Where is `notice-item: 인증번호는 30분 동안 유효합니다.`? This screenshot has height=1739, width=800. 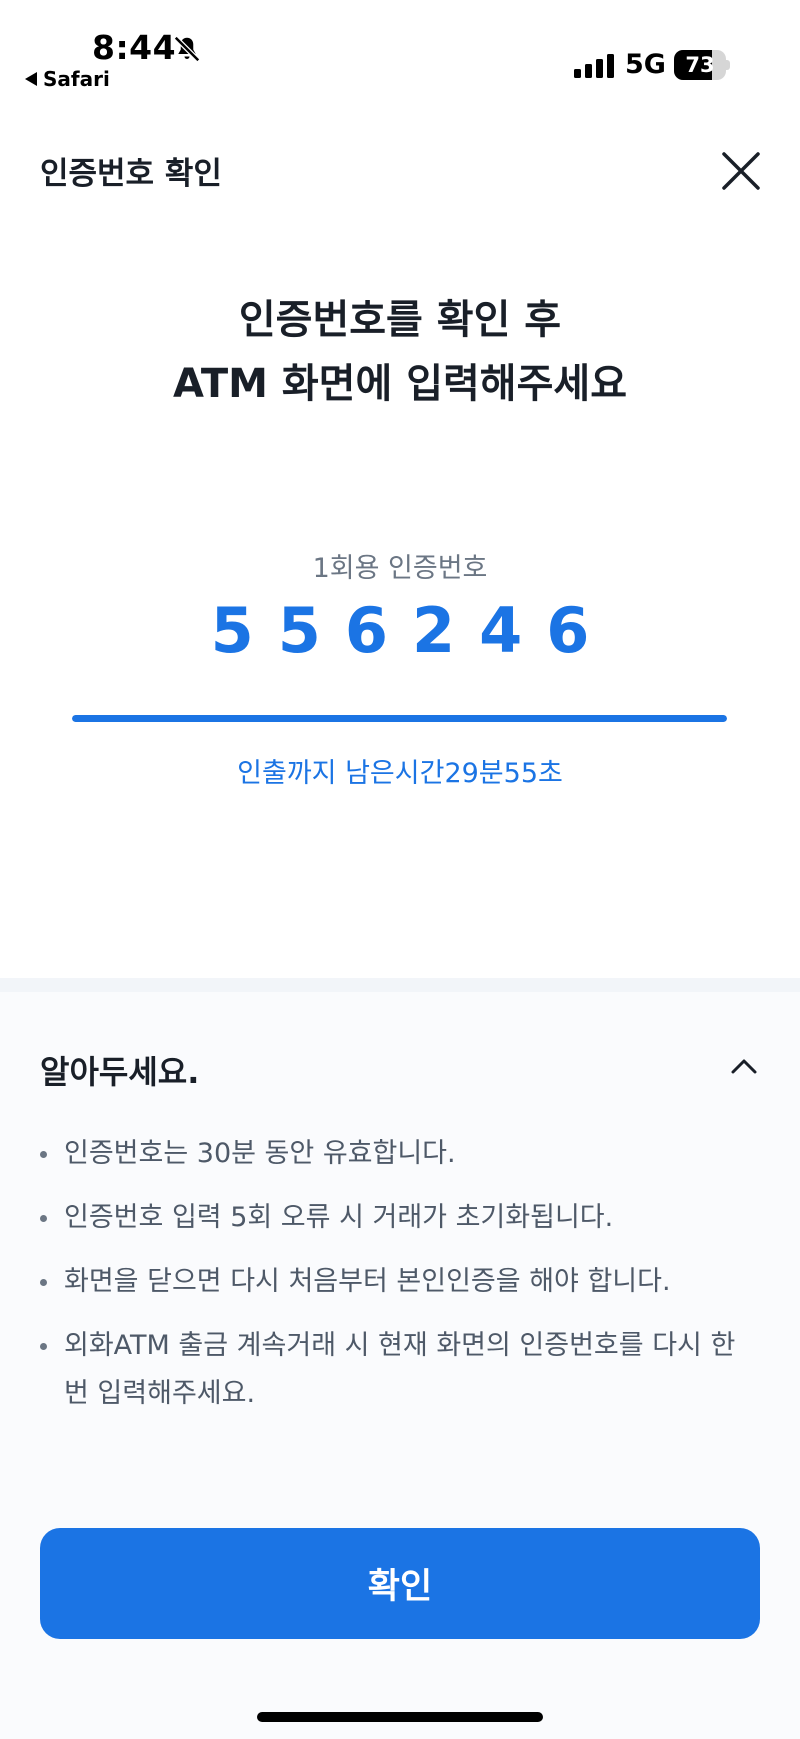 notice-item: 인증번호는 30분 동안 유효합니다. is located at coordinates (395, 1154).